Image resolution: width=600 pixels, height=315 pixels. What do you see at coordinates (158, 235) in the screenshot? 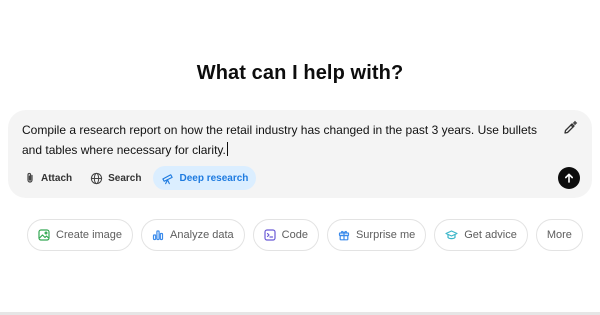
I see `bar-chart-icon` at bounding box center [158, 235].